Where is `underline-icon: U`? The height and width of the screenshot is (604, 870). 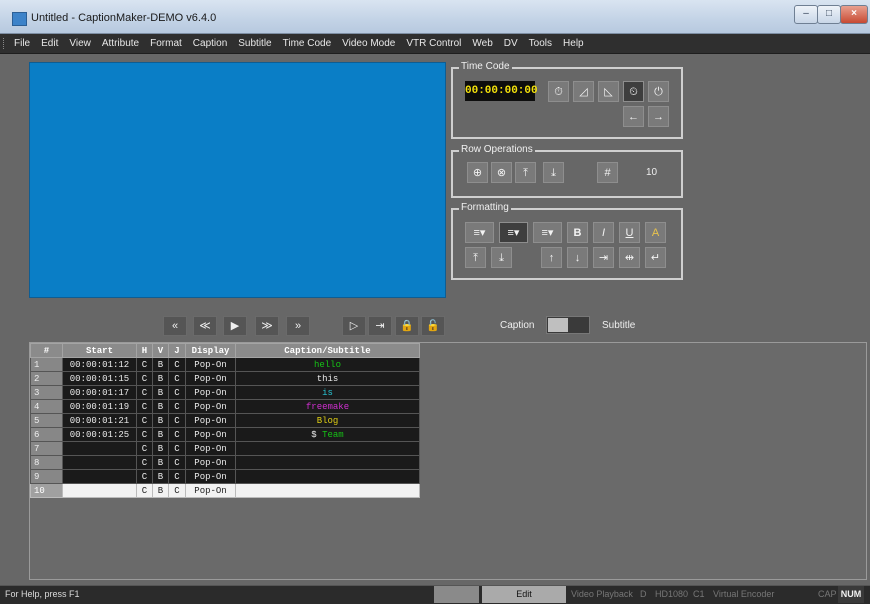
underline-icon: U is located at coordinates (629, 232).